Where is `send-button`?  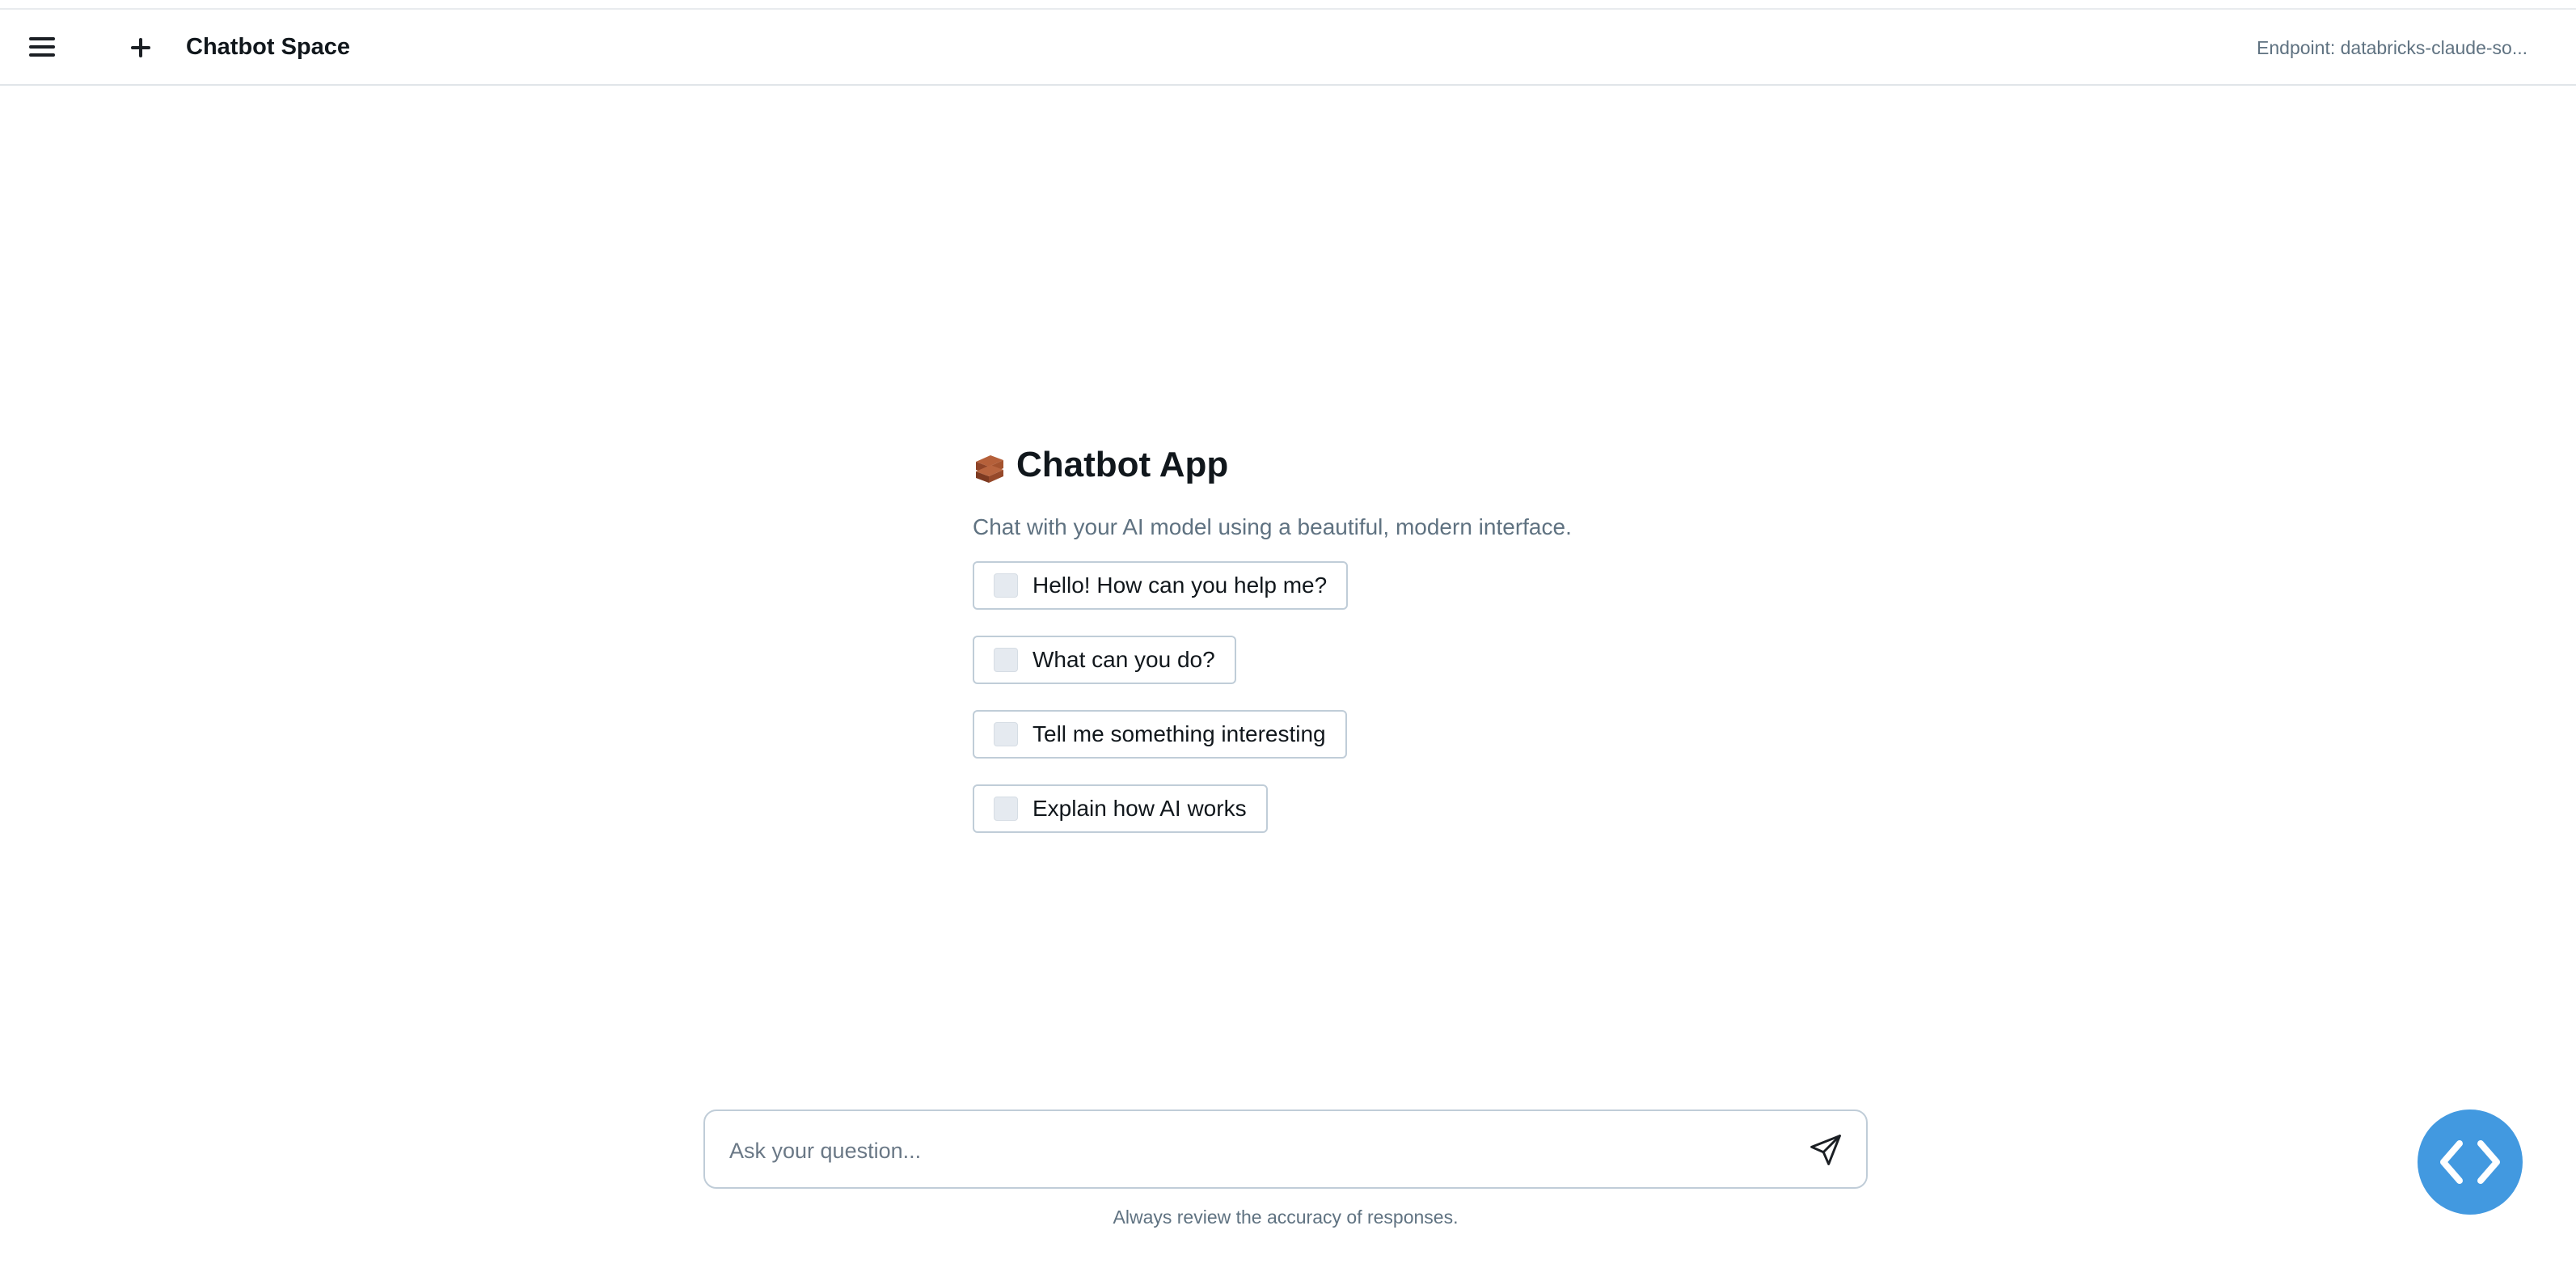
send-button is located at coordinates (1825, 1150).